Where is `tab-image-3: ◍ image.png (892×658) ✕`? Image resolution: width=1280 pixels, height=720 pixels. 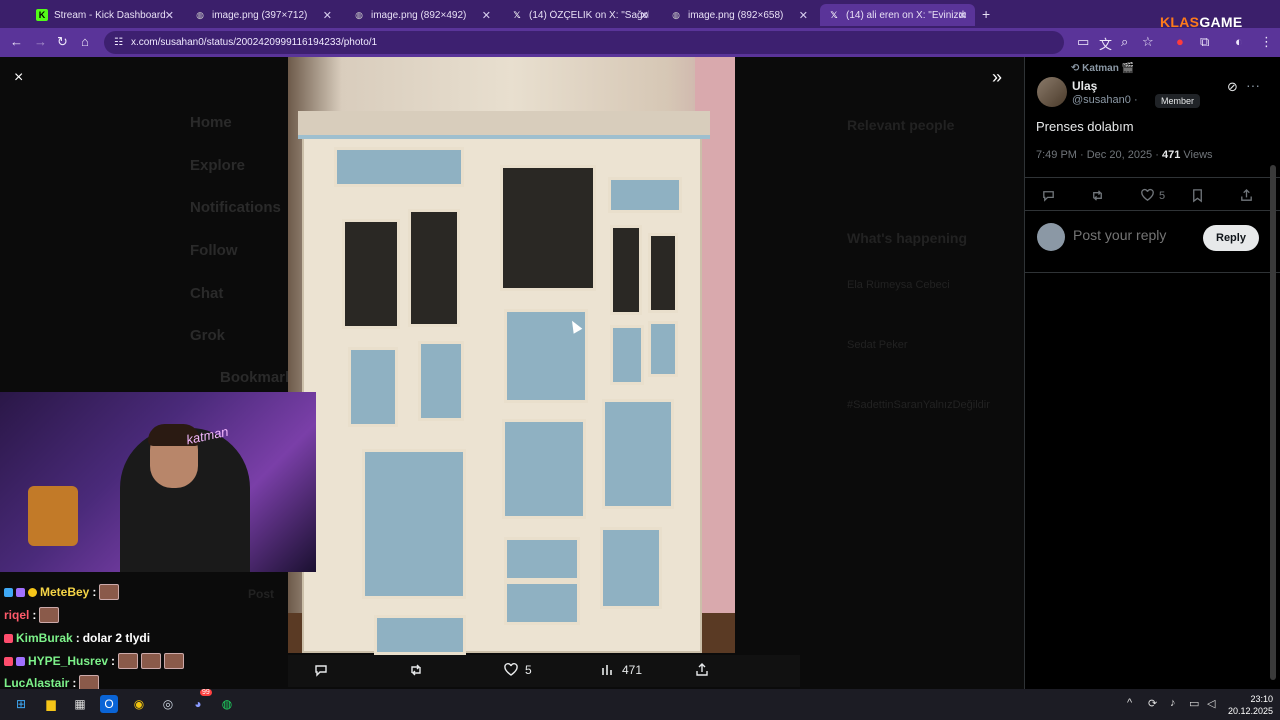
tab-image-3: ◍ image.png (892×658) ✕ is located at coordinates (739, 15).